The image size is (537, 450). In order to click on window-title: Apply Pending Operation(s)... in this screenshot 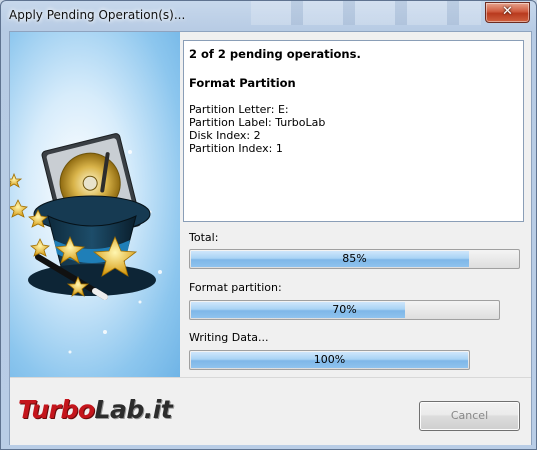, I will do `click(97, 15)`.